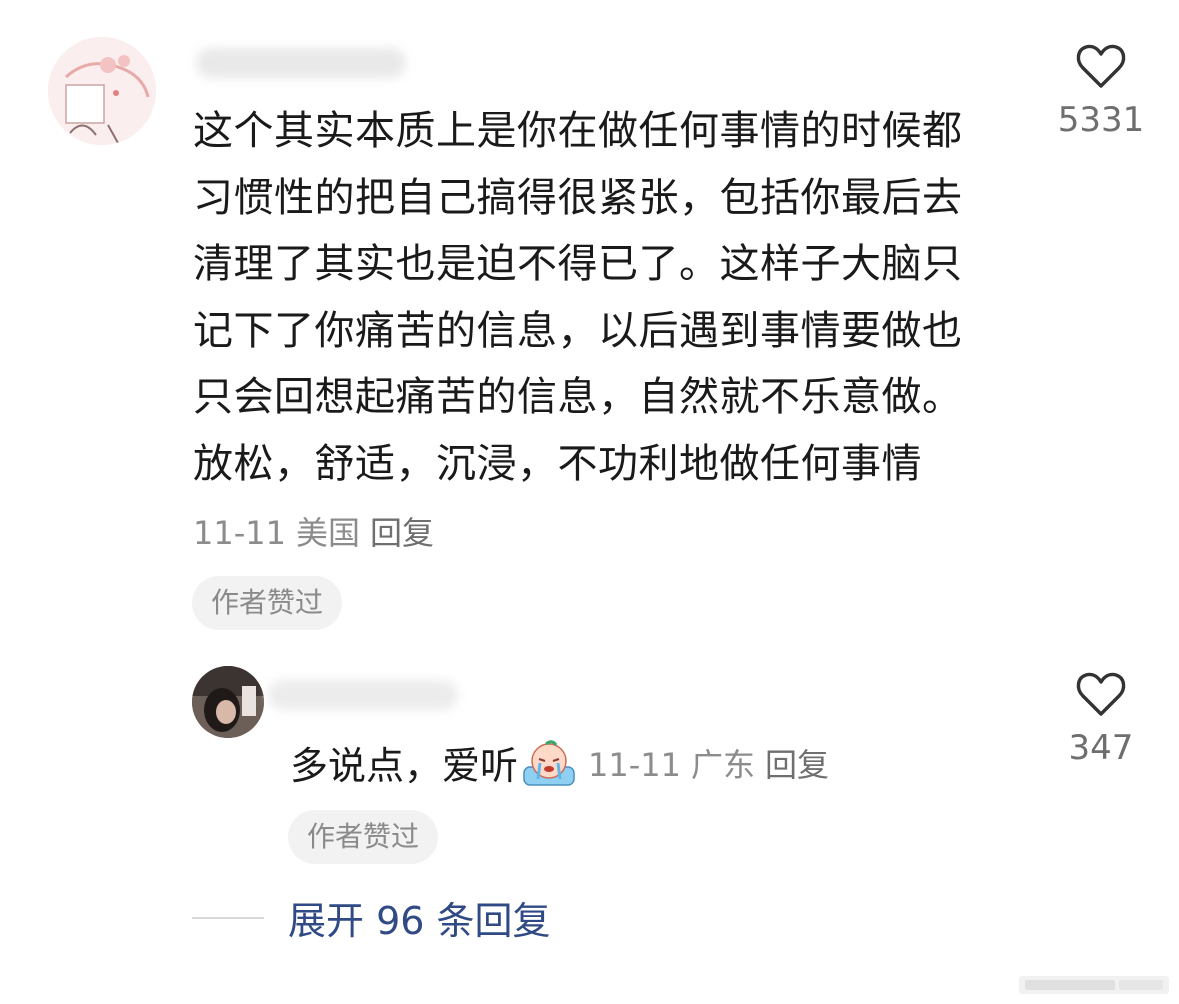 The width and height of the screenshot is (1179, 1004). I want to click on comment-line: 记下了你痛苦的信息，以后遇到事情要做也, so click(578, 330).